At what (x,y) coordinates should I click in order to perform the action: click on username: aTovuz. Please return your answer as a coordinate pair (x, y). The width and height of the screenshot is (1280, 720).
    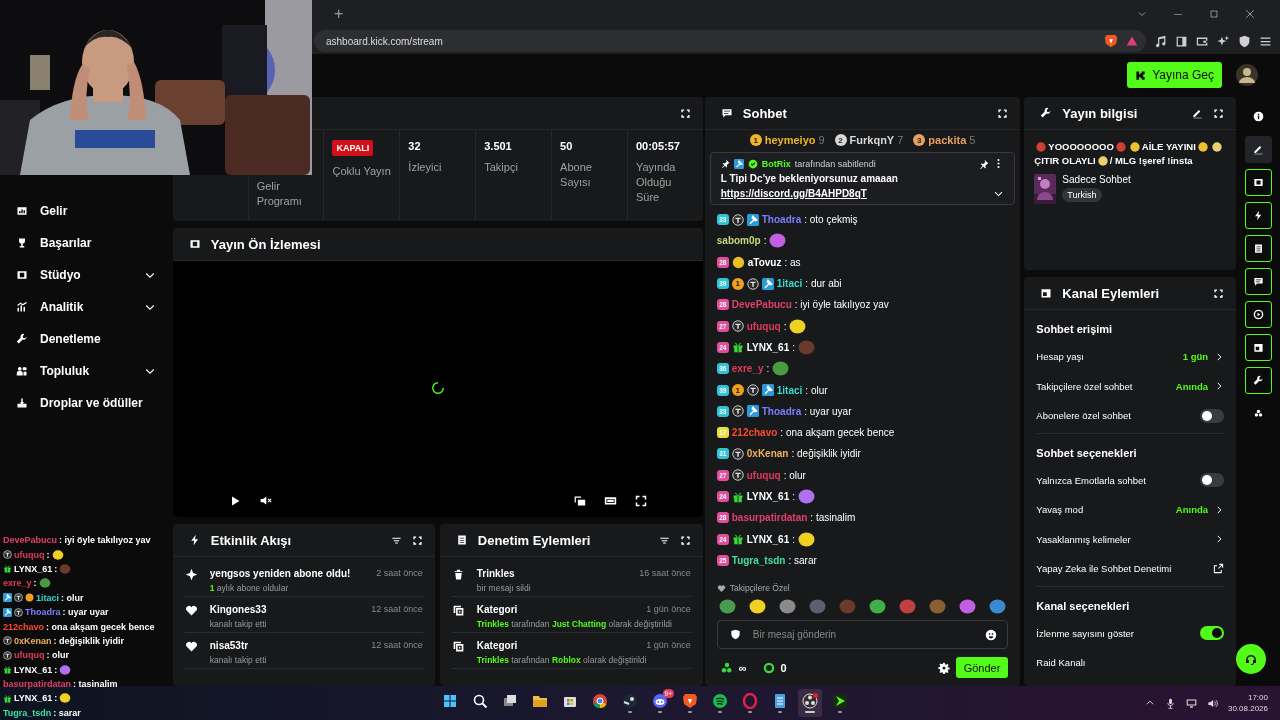
    Looking at the image, I should click on (764, 262).